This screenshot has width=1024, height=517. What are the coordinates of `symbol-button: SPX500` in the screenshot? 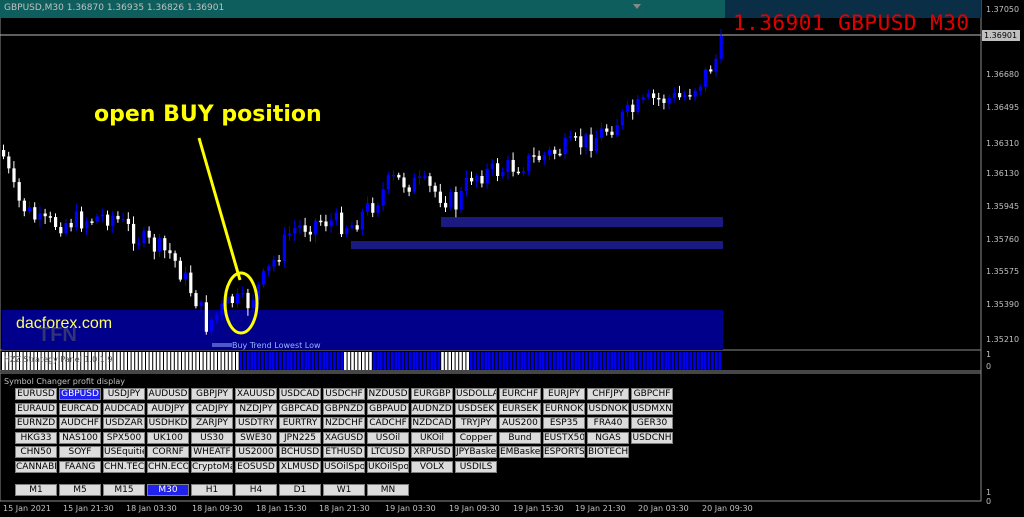 It's located at (124, 437).